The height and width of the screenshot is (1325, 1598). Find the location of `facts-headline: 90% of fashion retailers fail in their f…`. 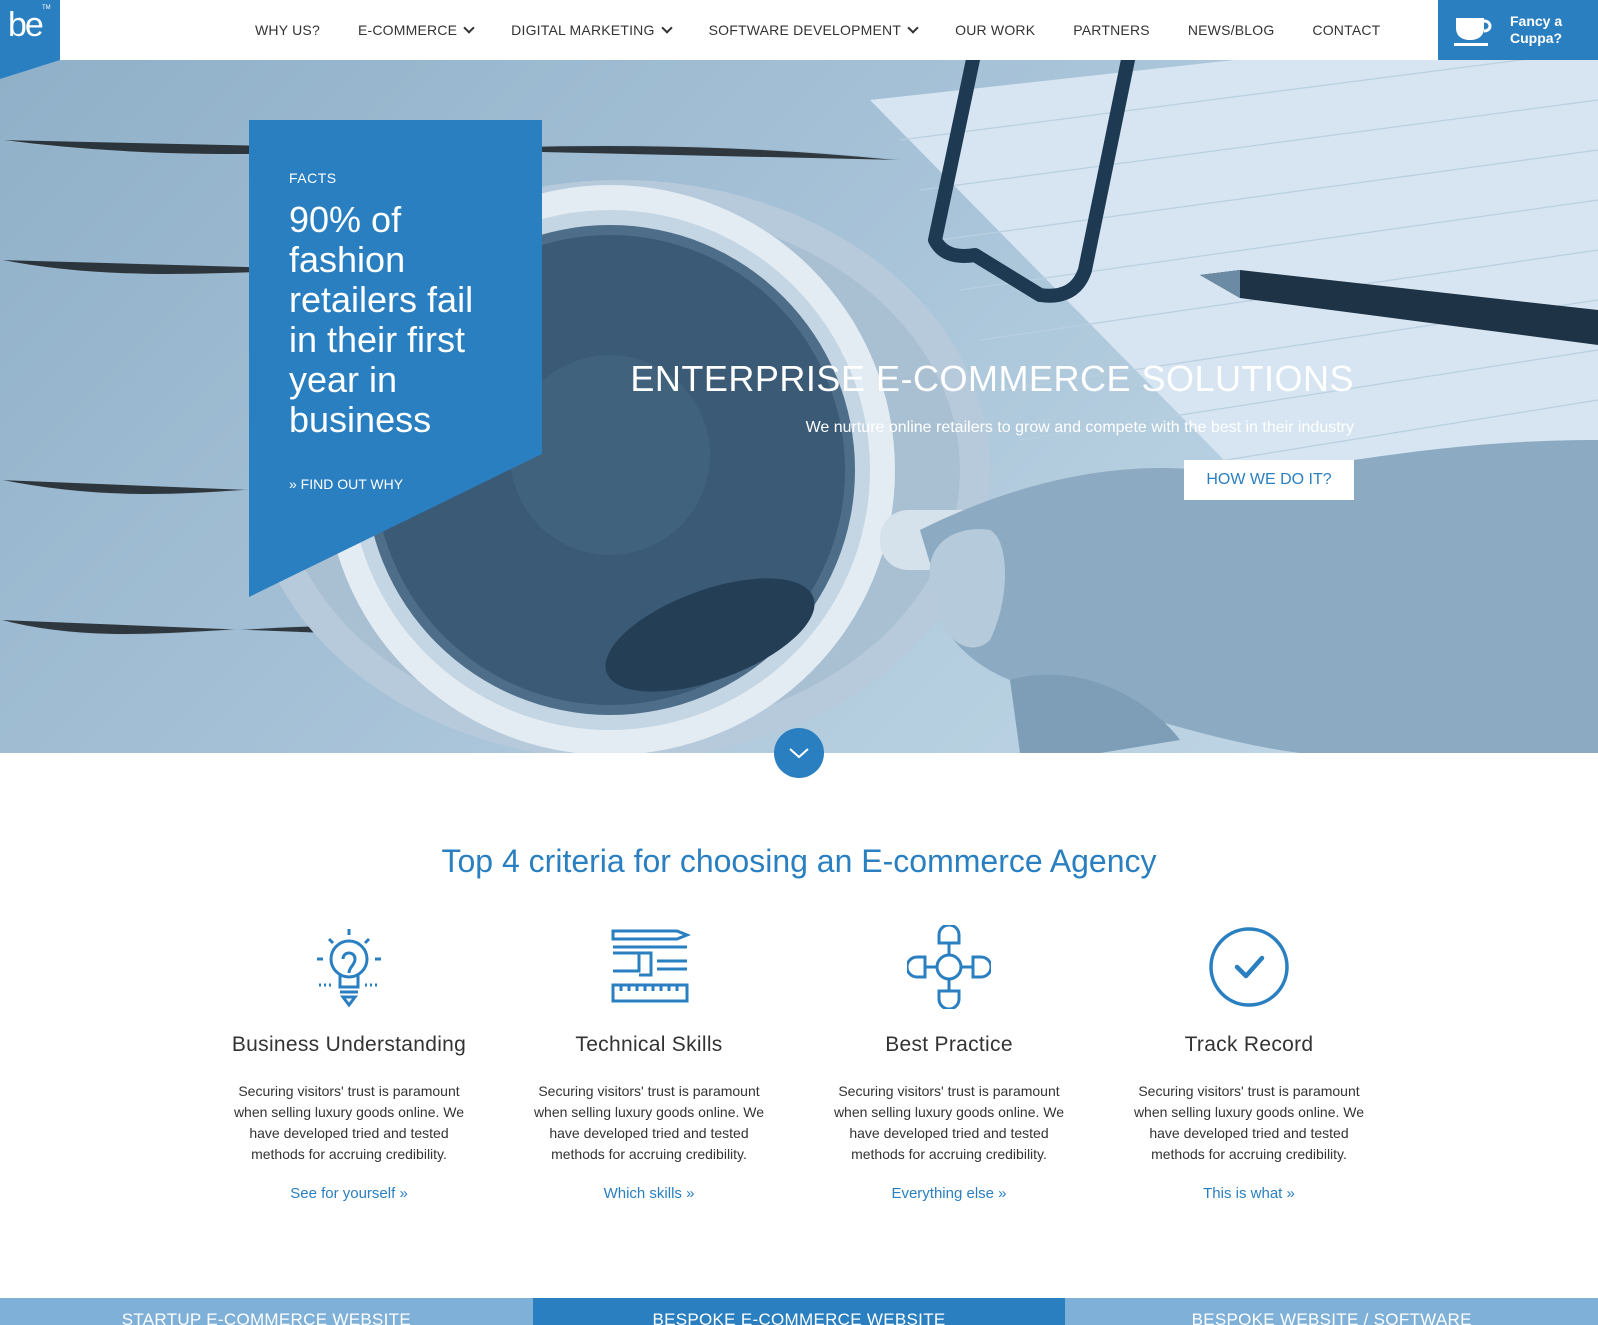

facts-headline: 90% of fashion retailers fail in their f… is located at coordinates (381, 319).